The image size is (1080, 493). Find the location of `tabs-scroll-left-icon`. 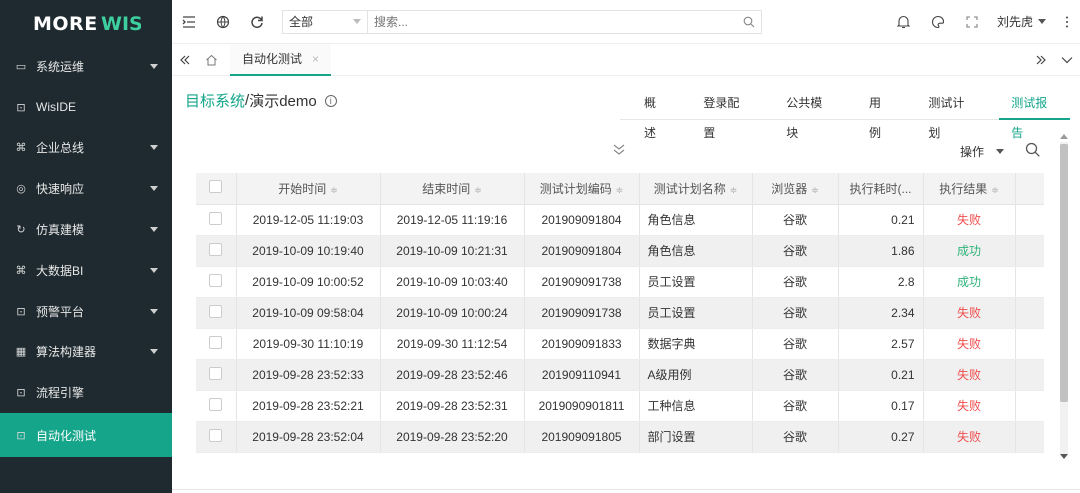

tabs-scroll-left-icon is located at coordinates (185, 60).